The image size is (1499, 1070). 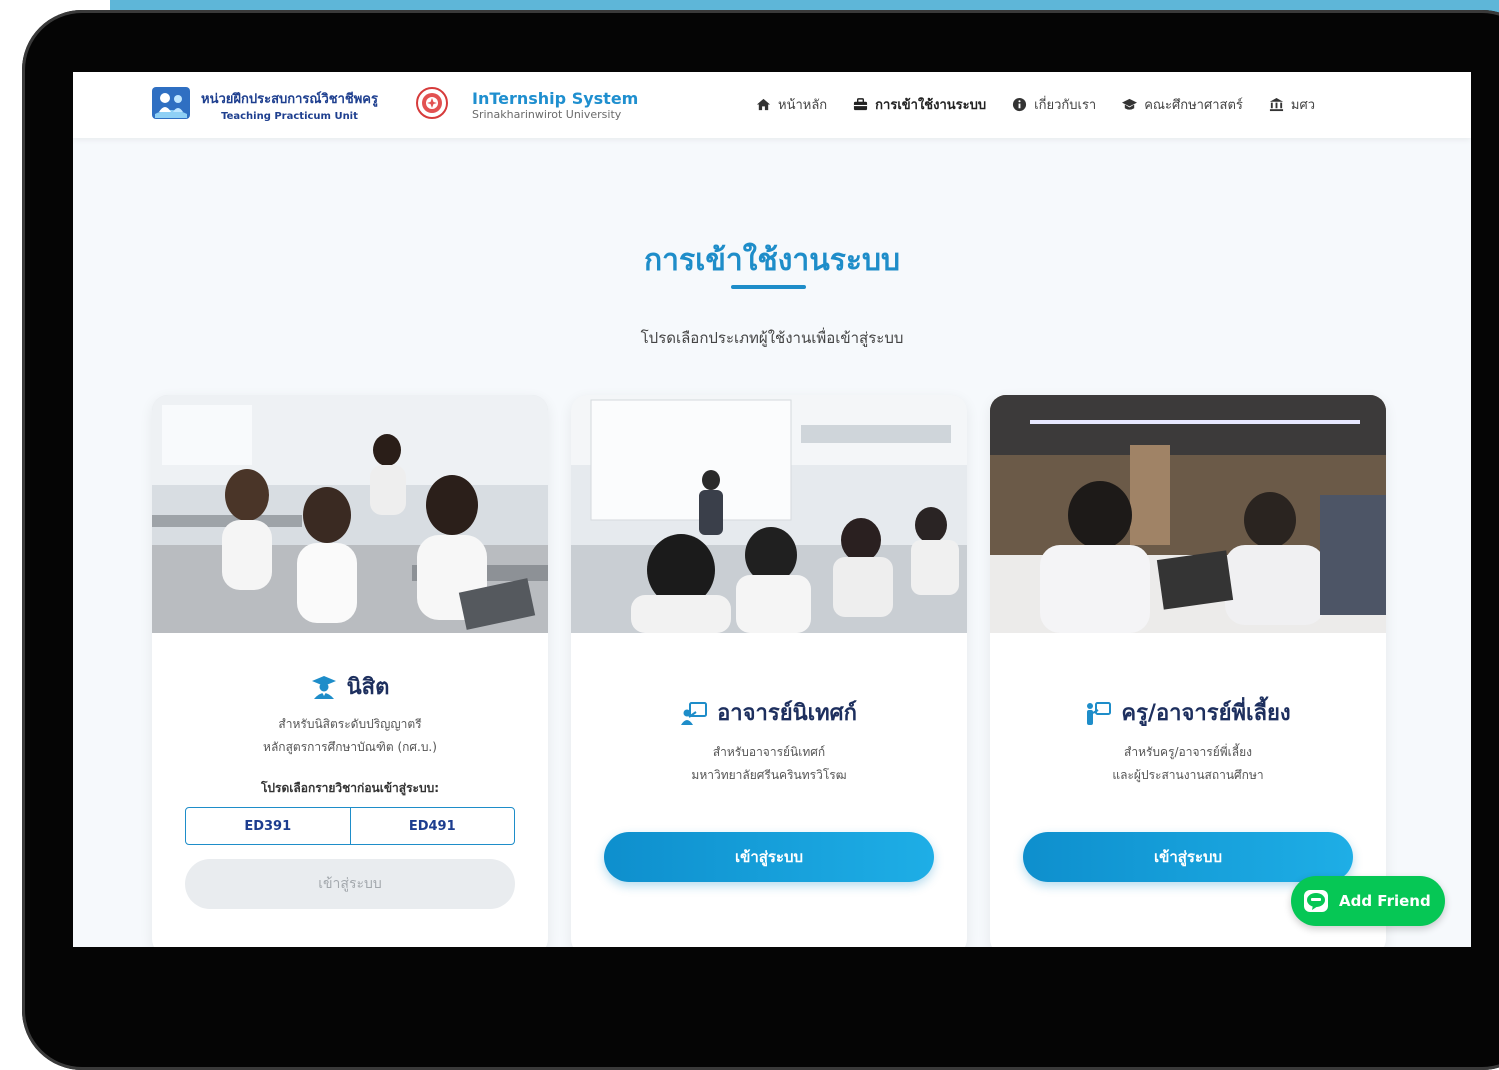 I want to click on graduate-student-icon, so click(x=323, y=687).